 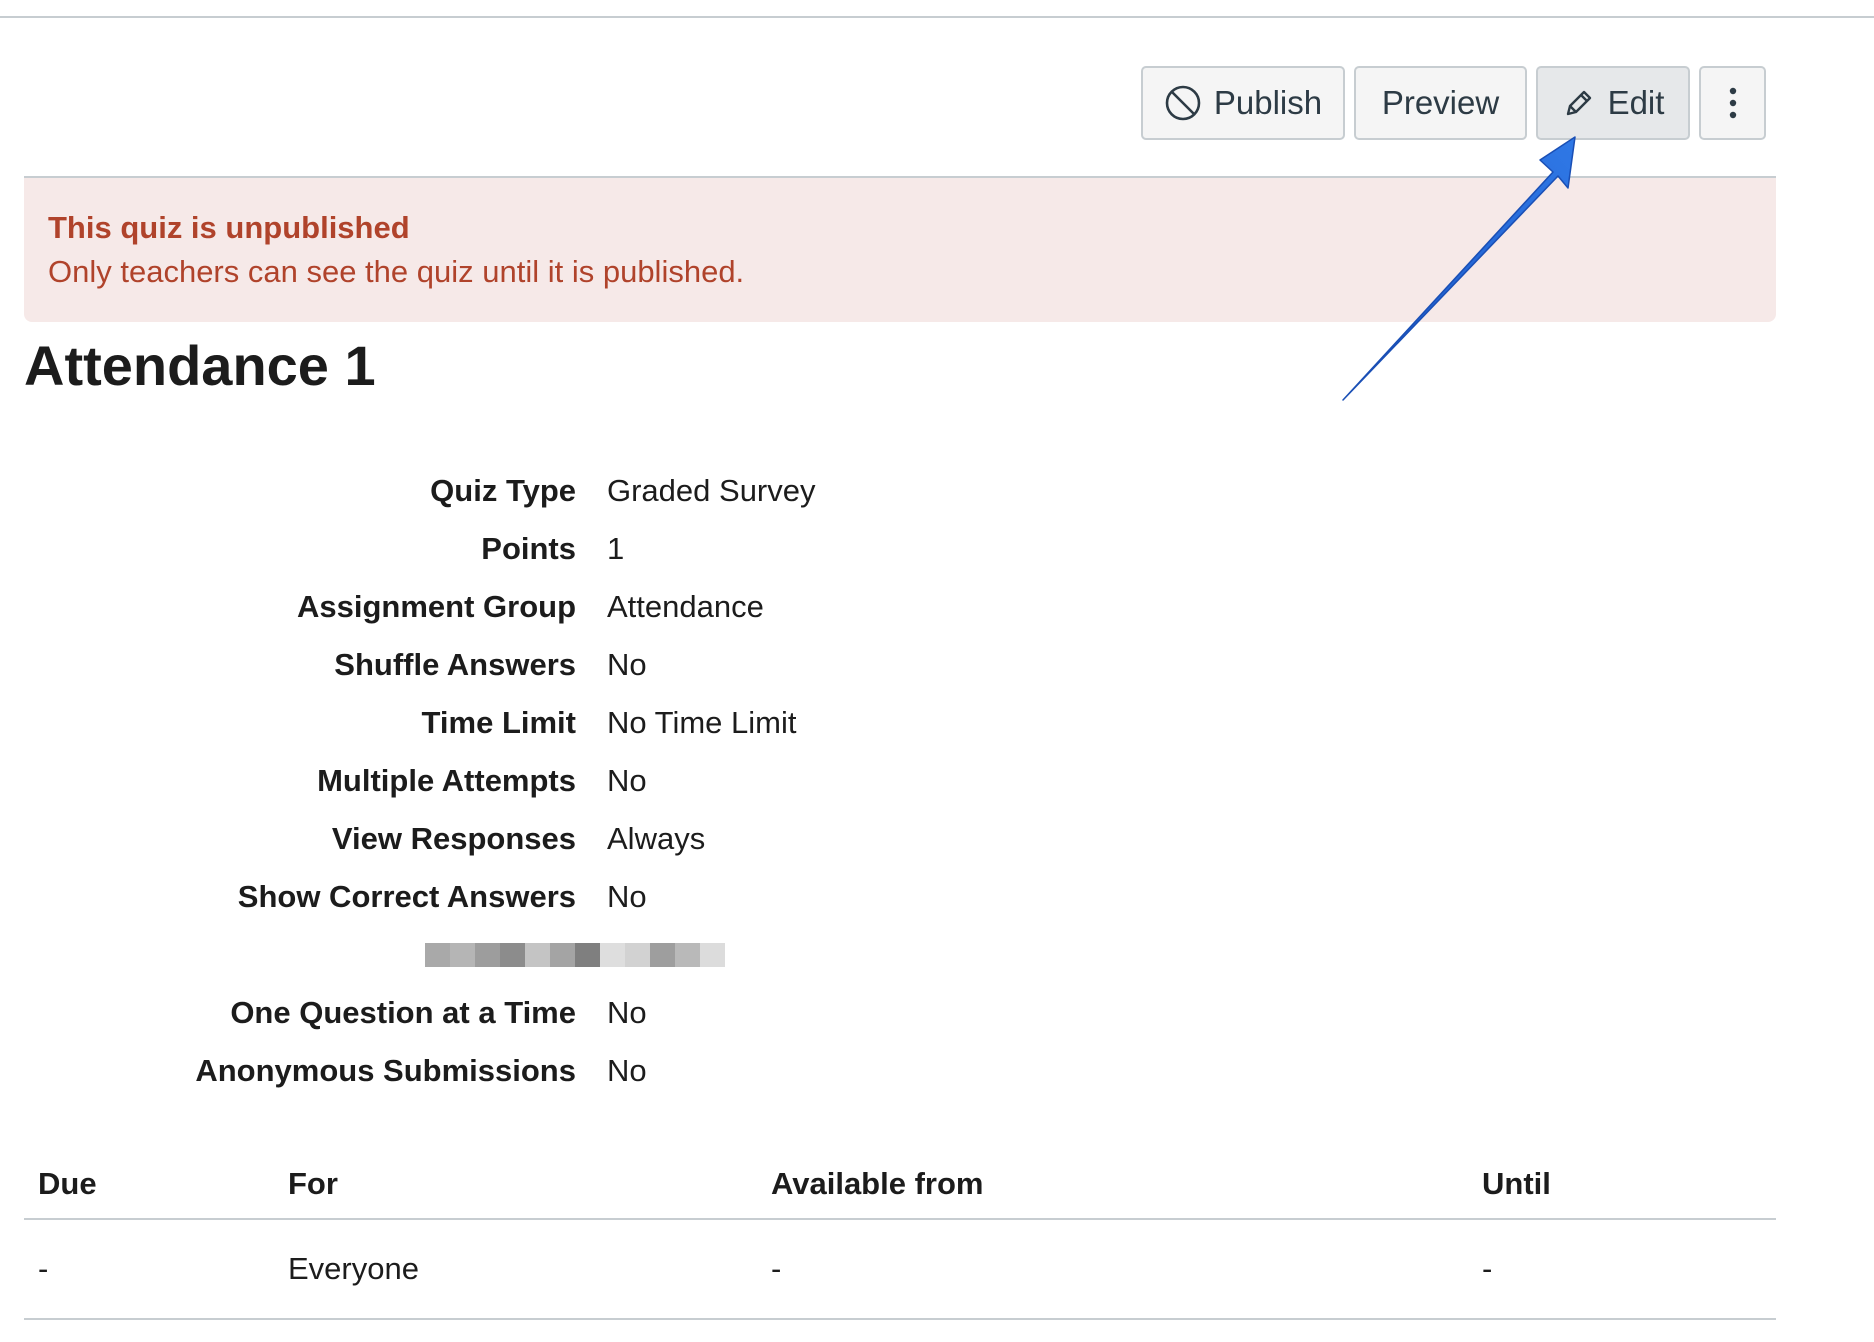 What do you see at coordinates (403, 1012) in the screenshot?
I see `detail-label: One Question at a Time` at bounding box center [403, 1012].